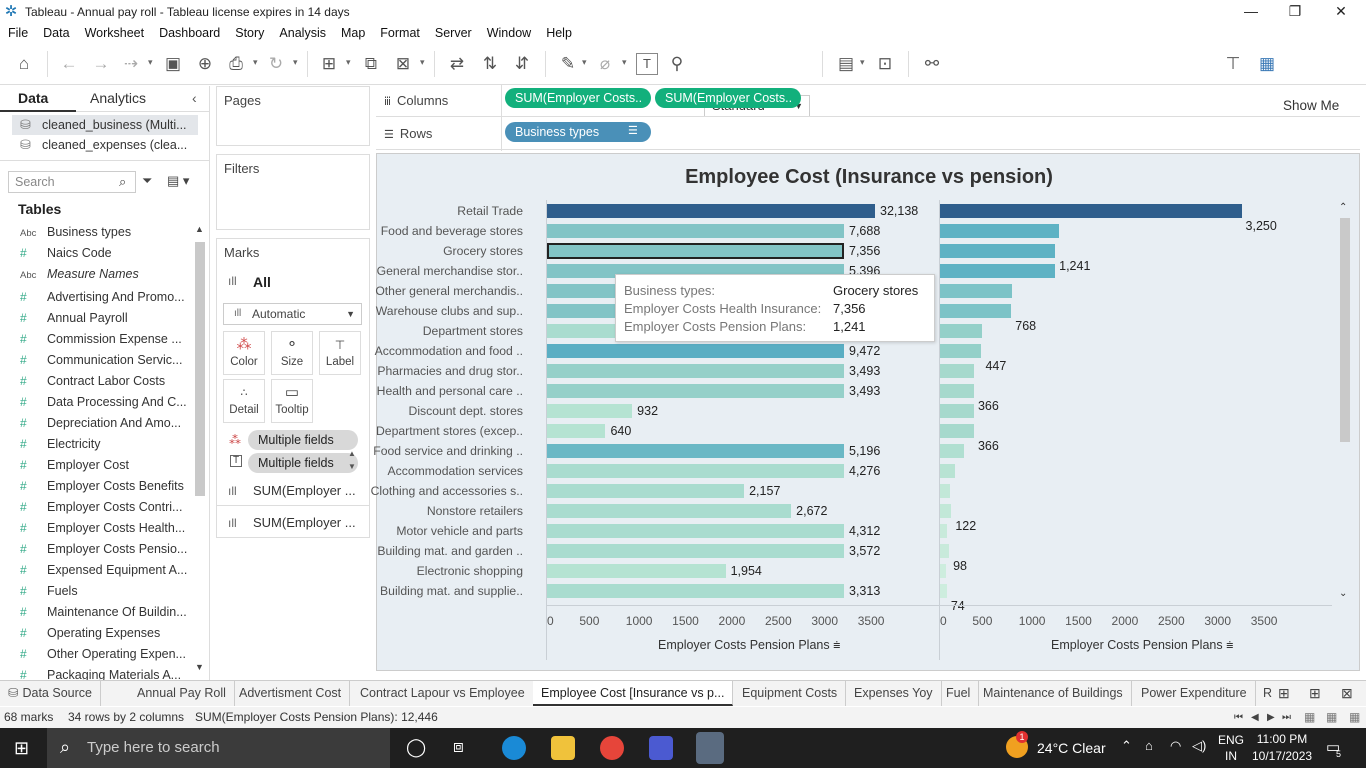 This screenshot has height=768, width=1366. I want to click on category-label: Building mat. and garden .., so click(450, 551).